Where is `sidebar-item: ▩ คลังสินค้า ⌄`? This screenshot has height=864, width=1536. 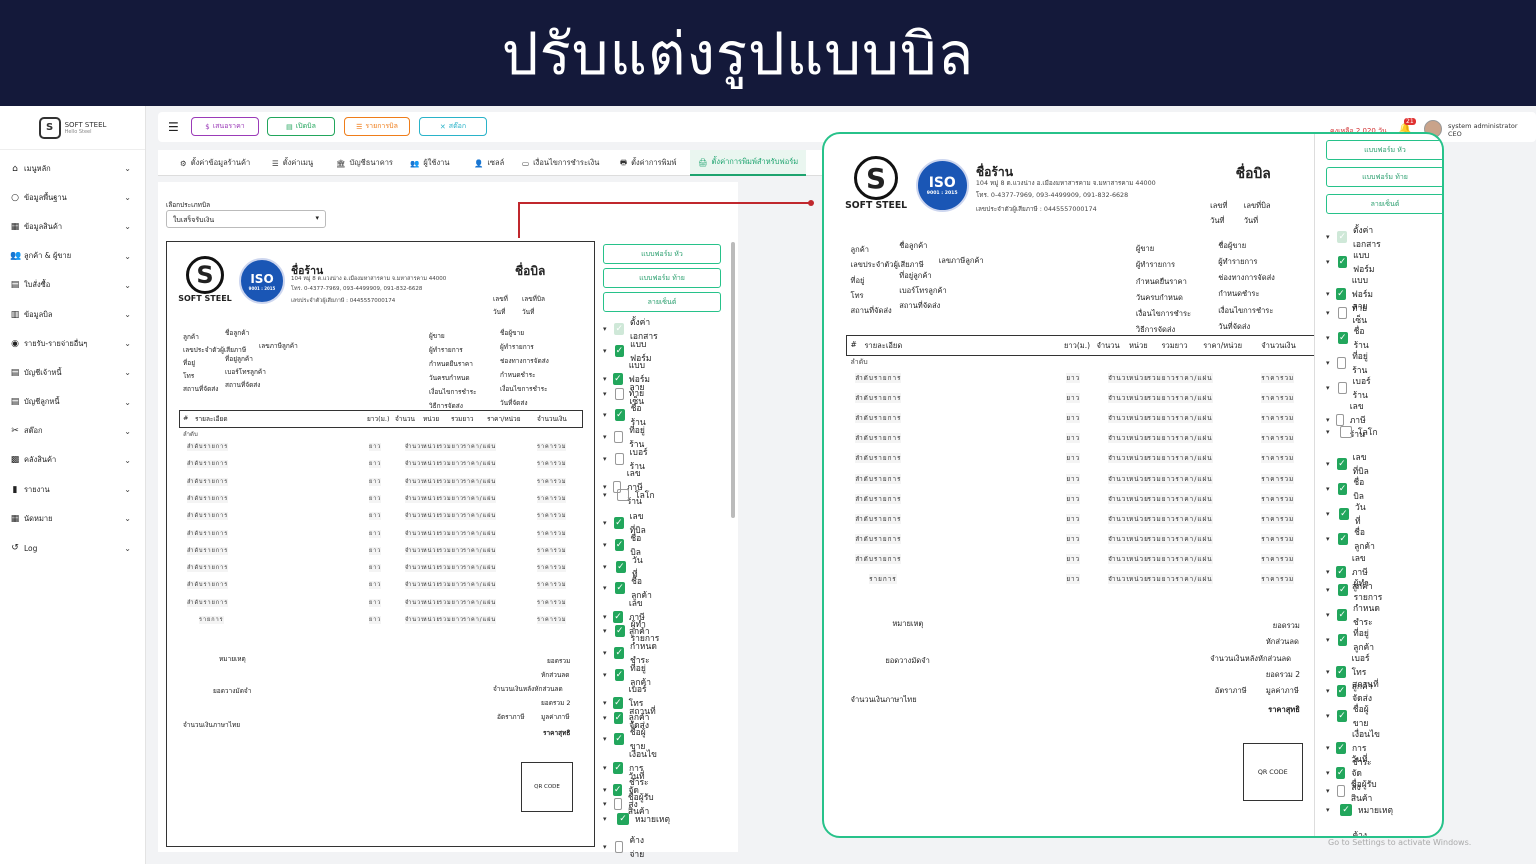 sidebar-item: ▩ คลังสินค้า ⌄ is located at coordinates (72, 460).